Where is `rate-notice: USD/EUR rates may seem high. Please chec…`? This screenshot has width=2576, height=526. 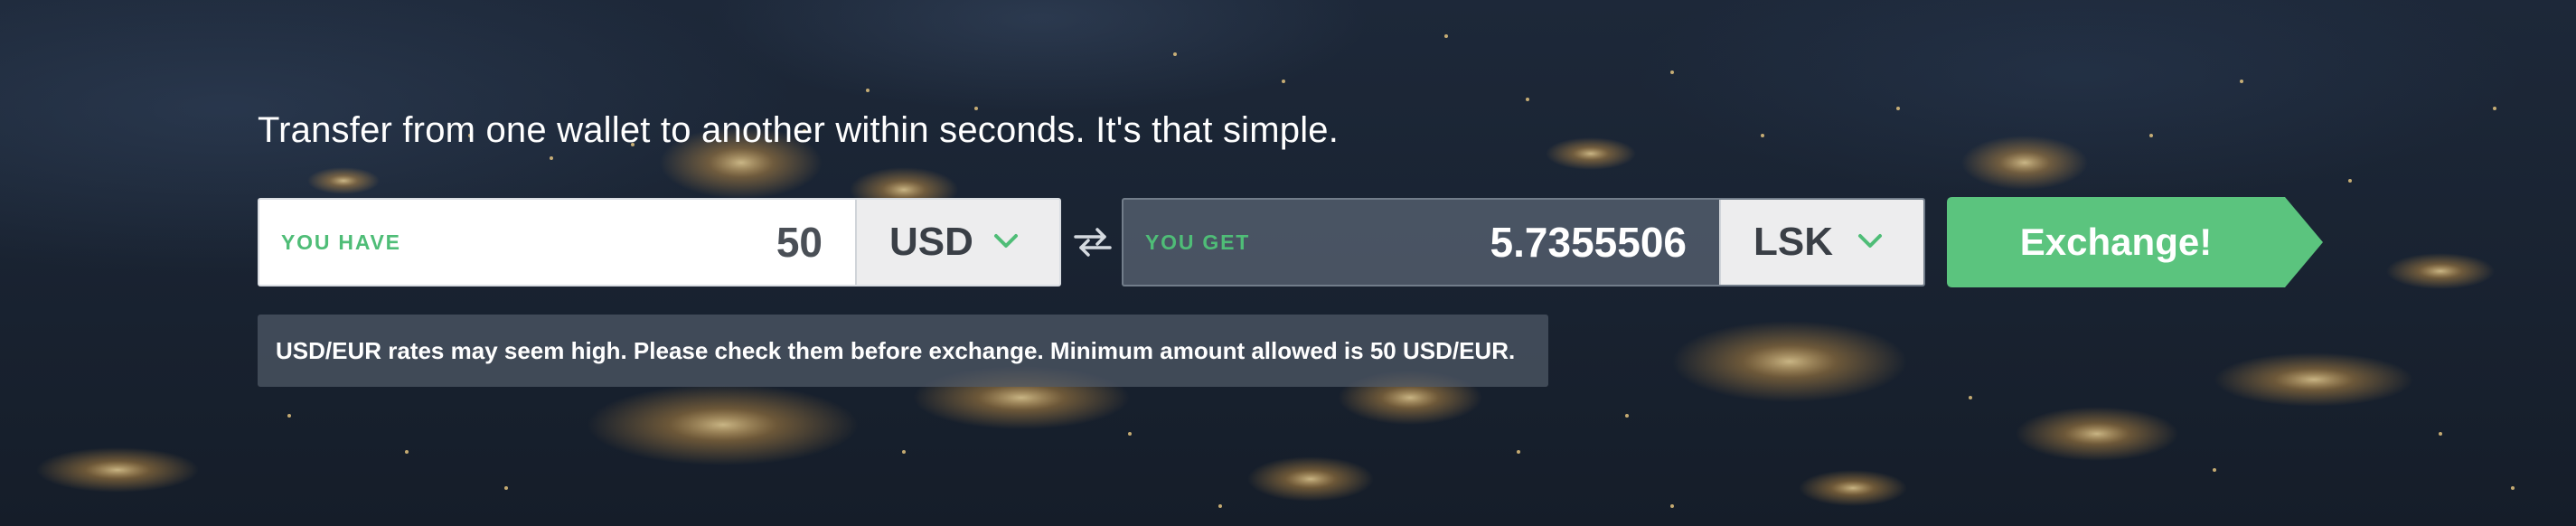
rate-notice: USD/EUR rates may seem high. Please chec… is located at coordinates (903, 351).